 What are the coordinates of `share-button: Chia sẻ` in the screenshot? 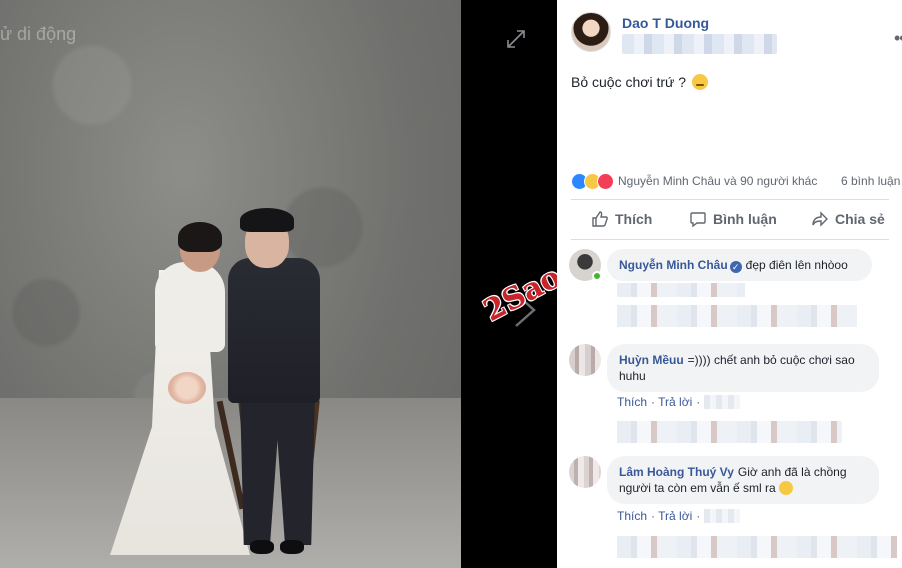 It's located at (848, 219).